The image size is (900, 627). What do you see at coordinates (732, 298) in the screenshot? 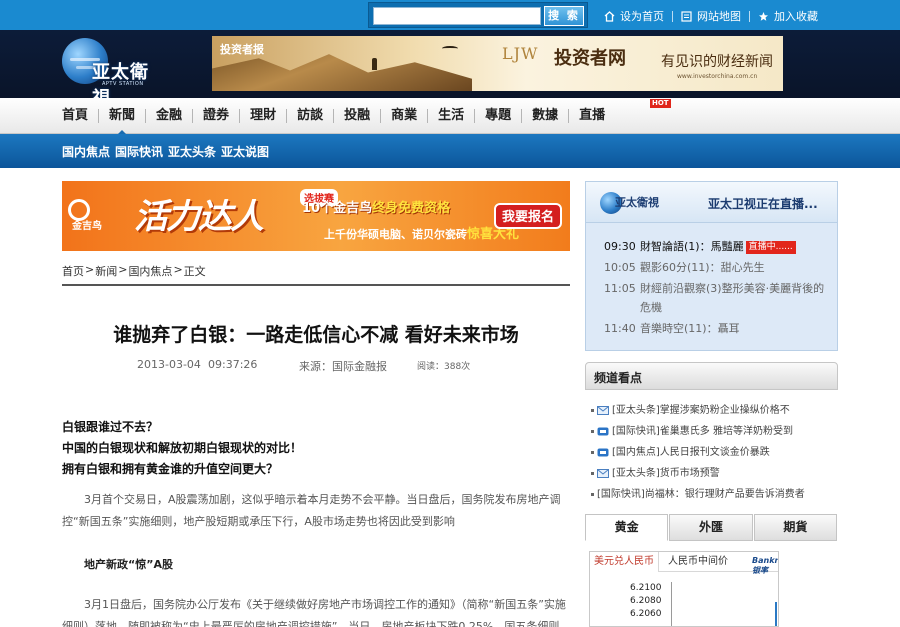
I see `schedule-program: 財經前沿觀察(3)整形美容·美麗背後的危機` at bounding box center [732, 298].